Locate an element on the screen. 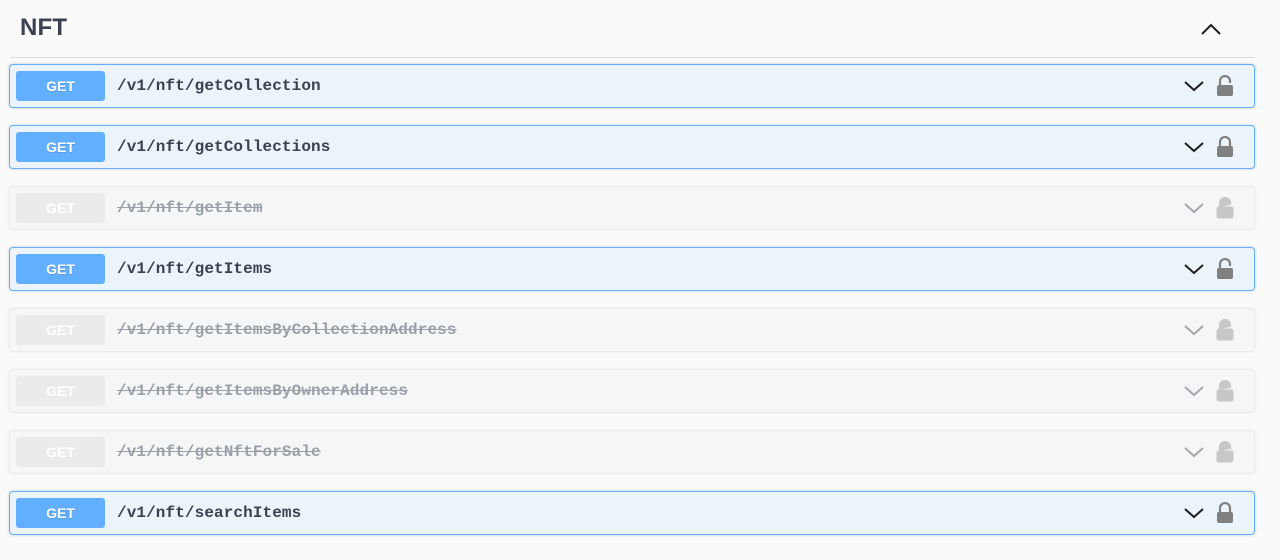 The height and width of the screenshot is (560, 1280). operation-path: /v1/nft/getItem is located at coordinates (190, 208).